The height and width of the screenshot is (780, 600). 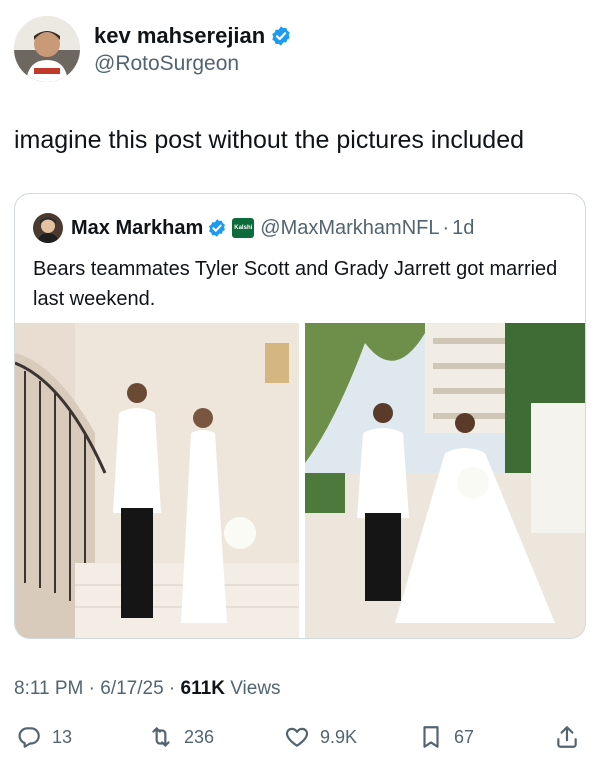 What do you see at coordinates (464, 736) in the screenshot?
I see `bookmark-count: 67` at bounding box center [464, 736].